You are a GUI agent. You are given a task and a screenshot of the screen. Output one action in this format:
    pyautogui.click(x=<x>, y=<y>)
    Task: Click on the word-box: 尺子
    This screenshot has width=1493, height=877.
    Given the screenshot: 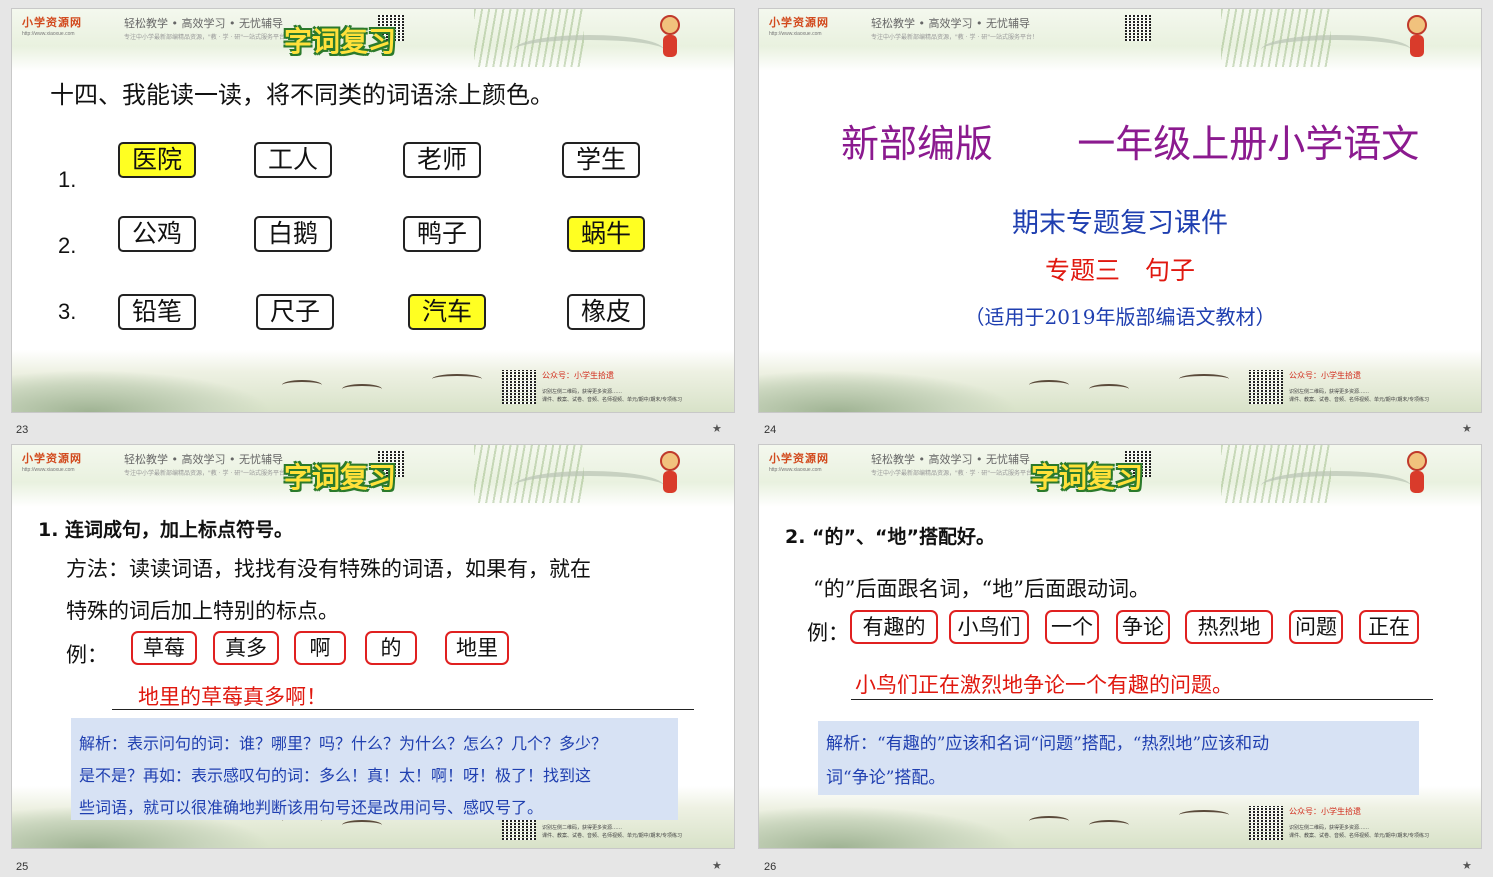 What is the action you would take?
    pyautogui.click(x=295, y=312)
    